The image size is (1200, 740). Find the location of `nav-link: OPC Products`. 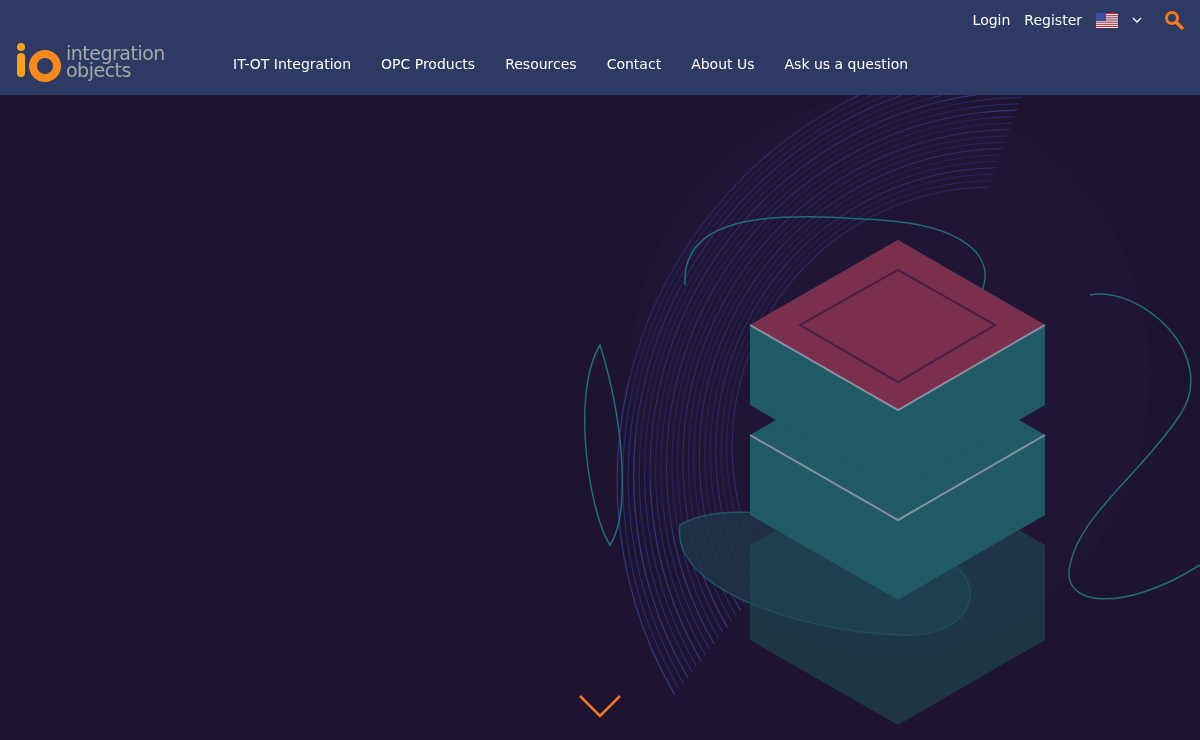

nav-link: OPC Products is located at coordinates (428, 64).